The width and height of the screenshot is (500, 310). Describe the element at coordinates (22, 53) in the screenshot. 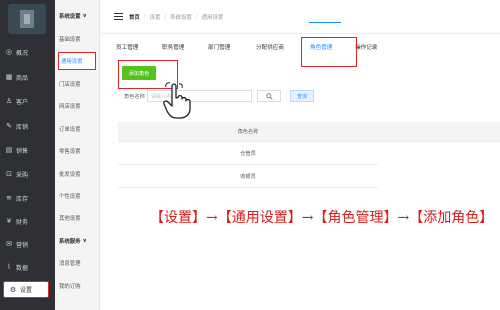

I see `nav-label: 概况` at that location.